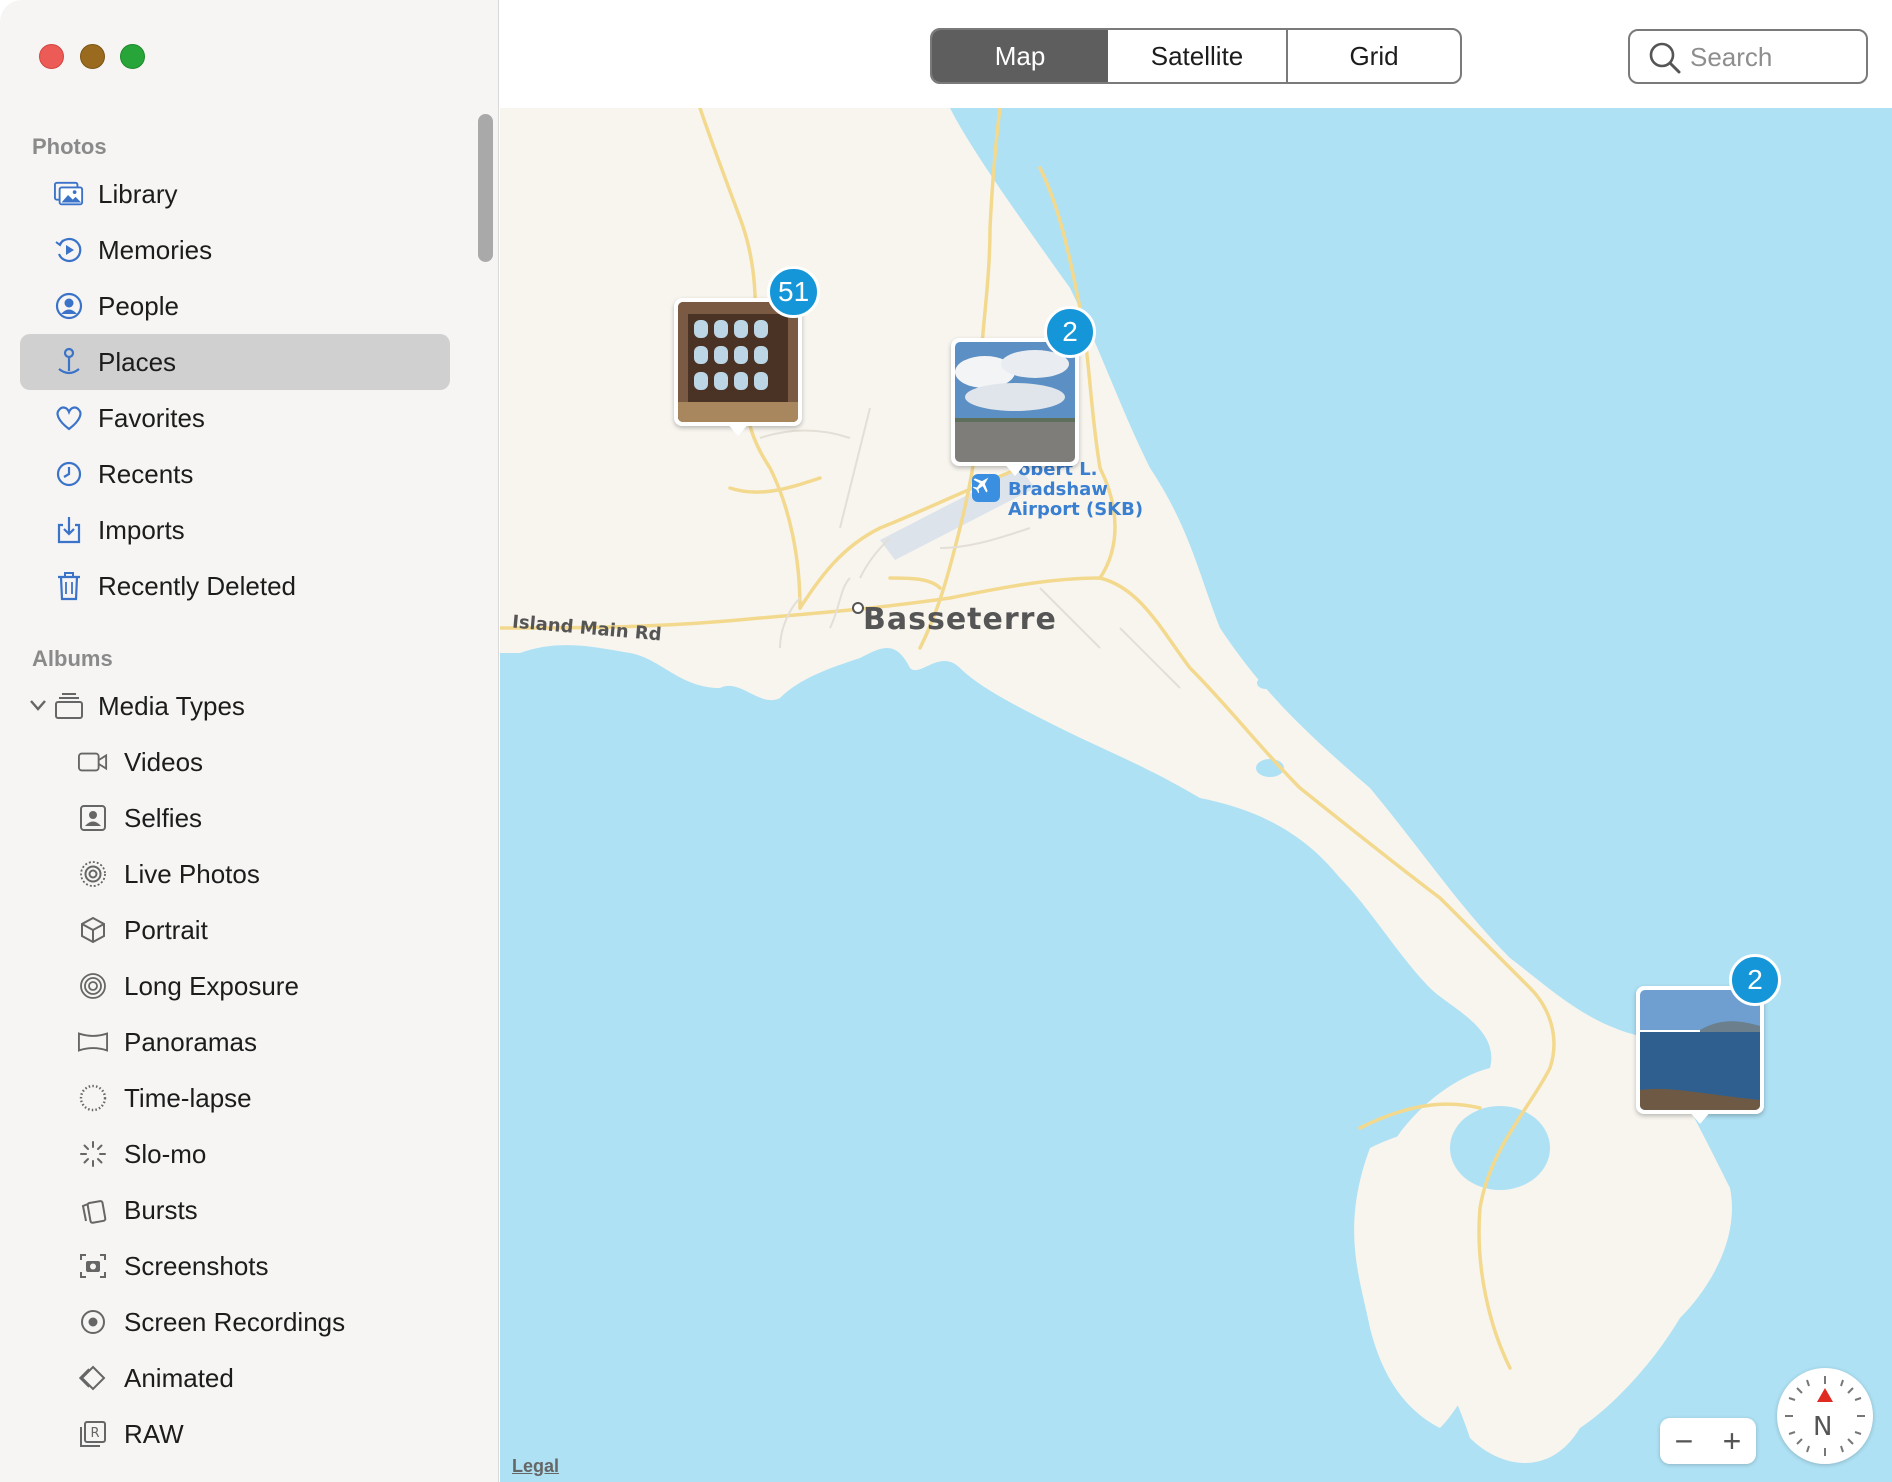 Image resolution: width=1892 pixels, height=1482 pixels. I want to click on tab-grid: Grid, so click(1374, 56).